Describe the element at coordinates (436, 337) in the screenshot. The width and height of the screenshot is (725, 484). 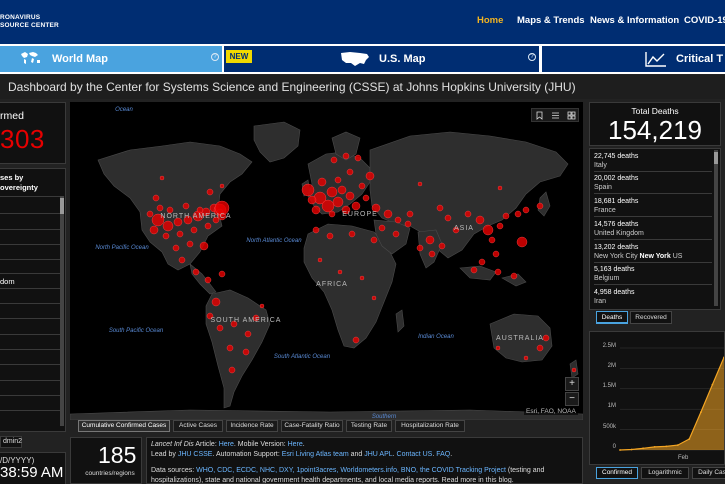
I see `map-ocean-label: Indian Ocean` at that location.